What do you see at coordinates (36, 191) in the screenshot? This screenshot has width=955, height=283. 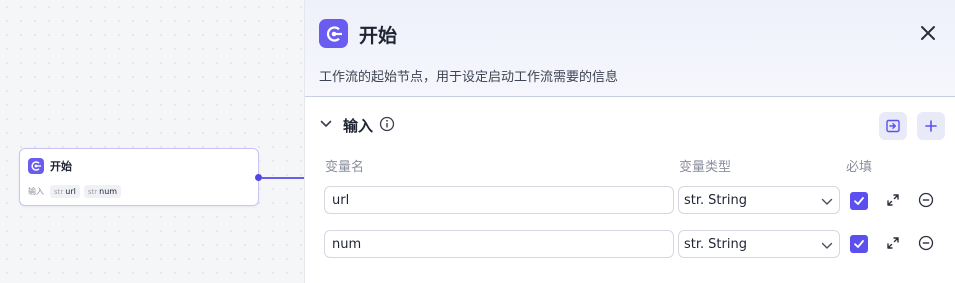 I see `node-input-label: 输入` at bounding box center [36, 191].